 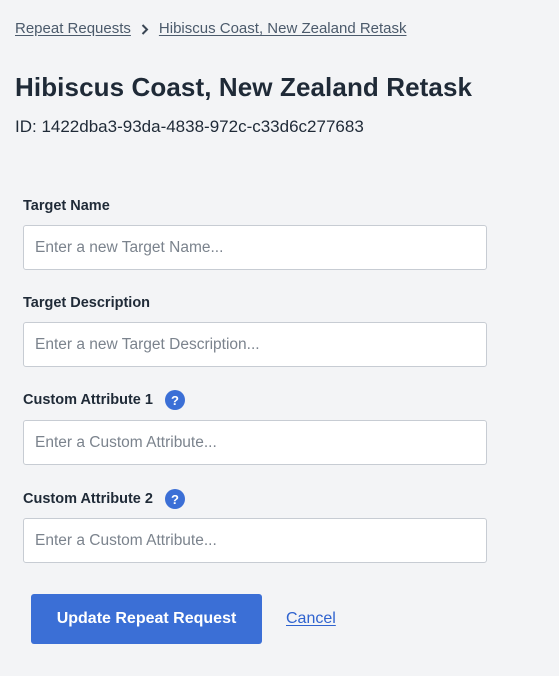 What do you see at coordinates (189, 126) in the screenshot?
I see `request-id: ID: 1422dba3-93da-4838-972c-c33d6c277683` at bounding box center [189, 126].